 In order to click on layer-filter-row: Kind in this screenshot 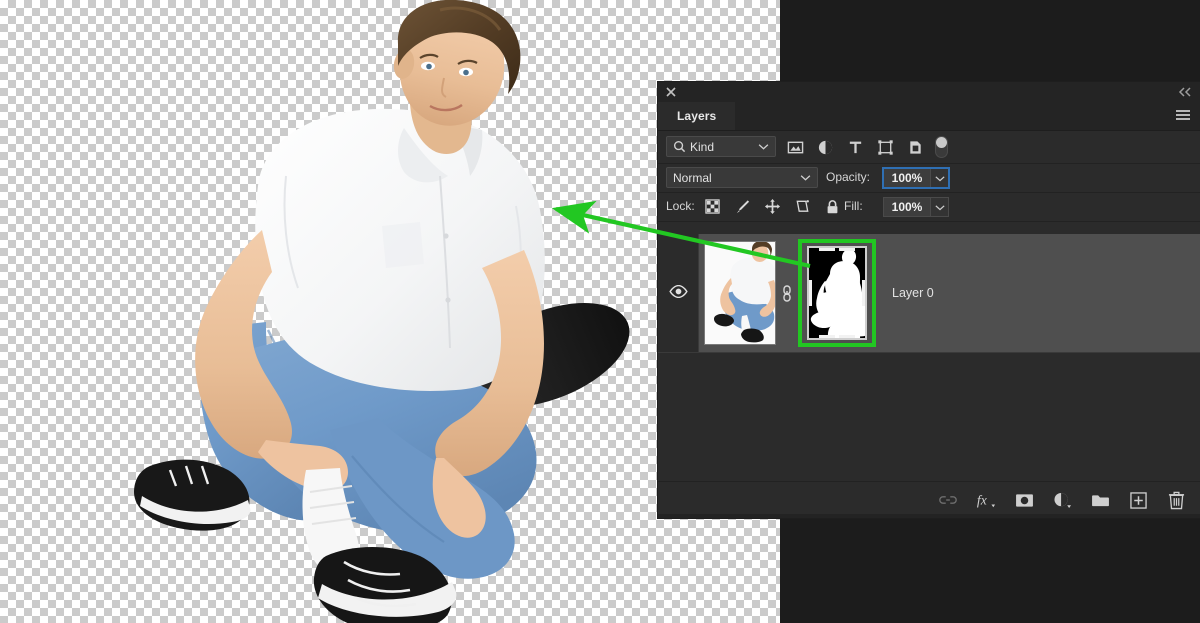, I will do `click(929, 147)`.